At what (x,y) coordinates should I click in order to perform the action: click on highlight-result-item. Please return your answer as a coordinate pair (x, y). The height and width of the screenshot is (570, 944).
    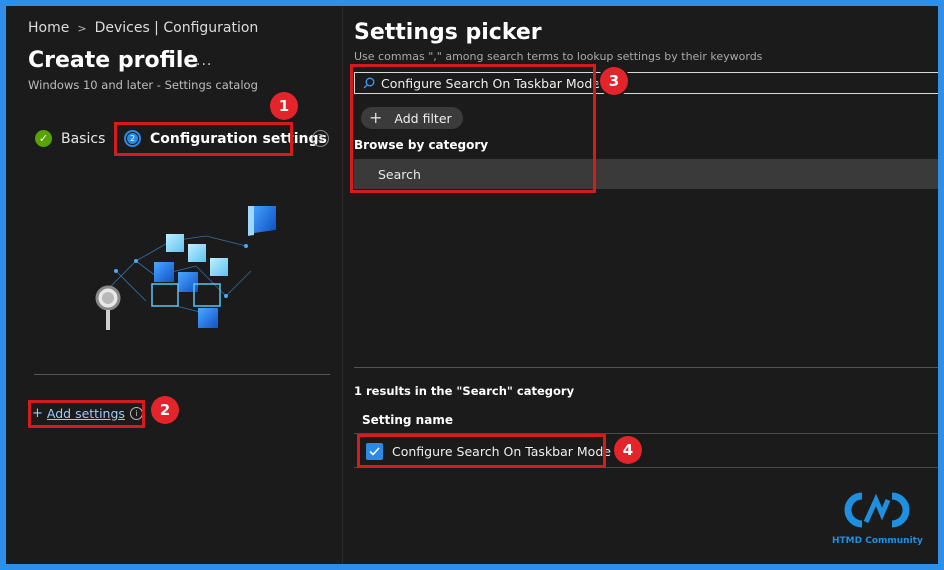
    Looking at the image, I should click on (481, 451).